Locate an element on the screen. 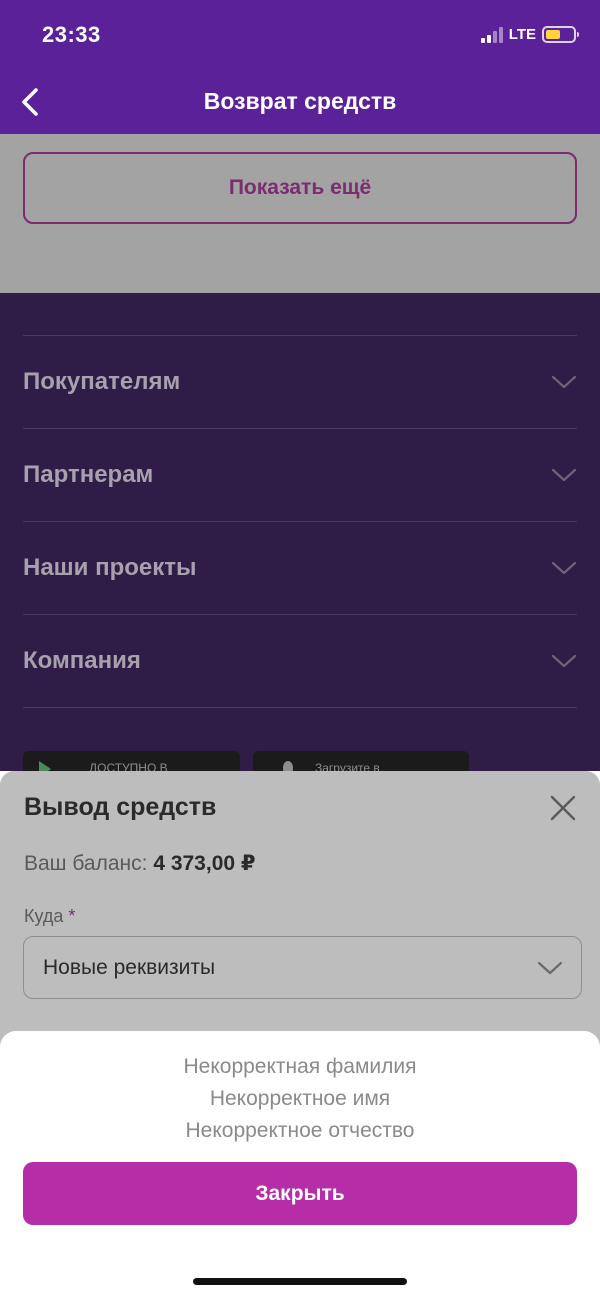 The width and height of the screenshot is (600, 1297). status-bar: 23:33 LTE is located at coordinates (300, 35).